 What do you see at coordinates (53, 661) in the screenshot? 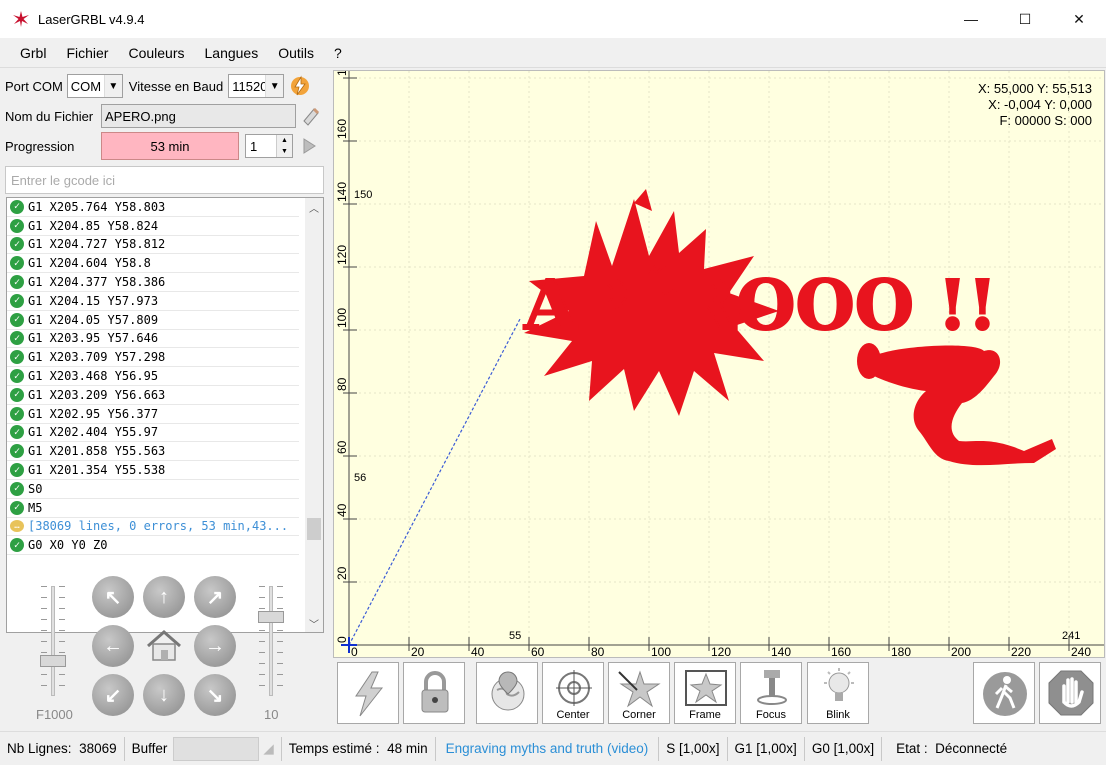
I see `speed-slider-knob` at bounding box center [53, 661].